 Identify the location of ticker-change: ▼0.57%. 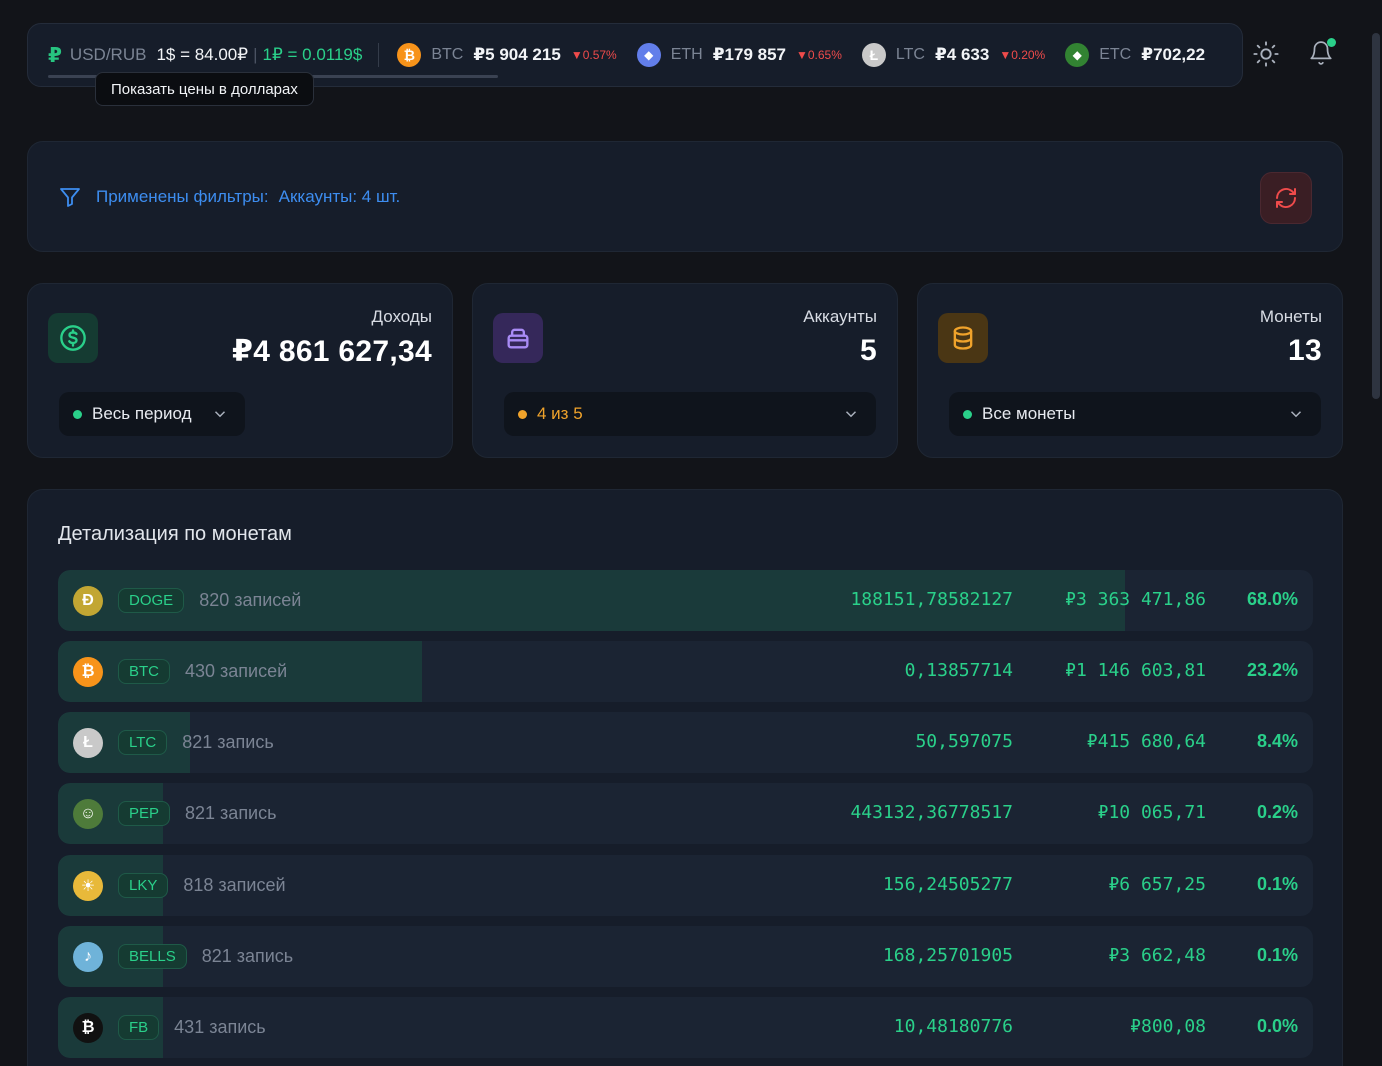
(593, 55).